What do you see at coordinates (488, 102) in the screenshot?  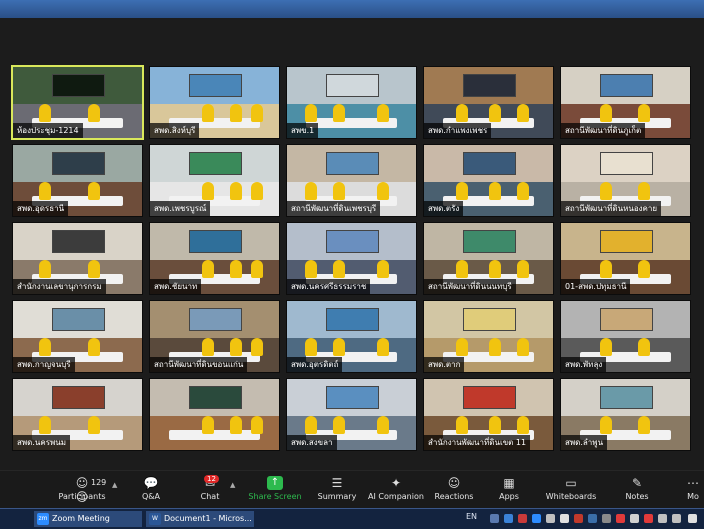 I see `video-tile: สพด.กำแพงเพชร` at bounding box center [488, 102].